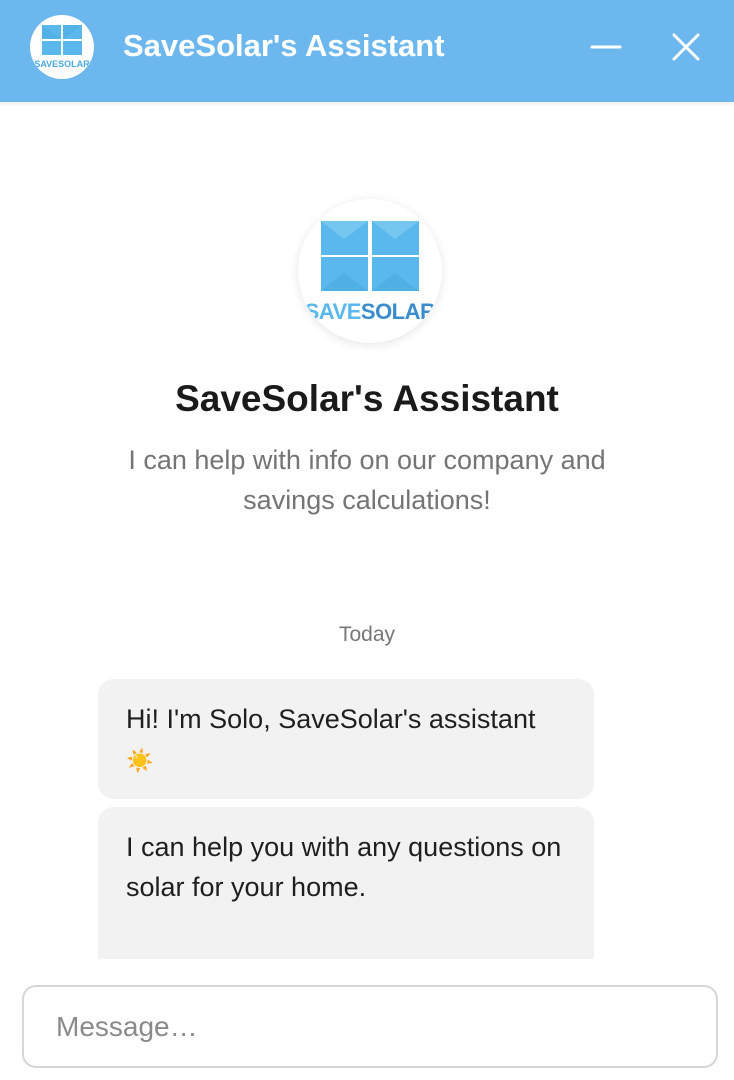 The width and height of the screenshot is (734, 1080). Describe the element at coordinates (346, 739) in the screenshot. I see `assistant-message: Hi! I'm Solo, SaveSolar's assistant ☀️` at that location.